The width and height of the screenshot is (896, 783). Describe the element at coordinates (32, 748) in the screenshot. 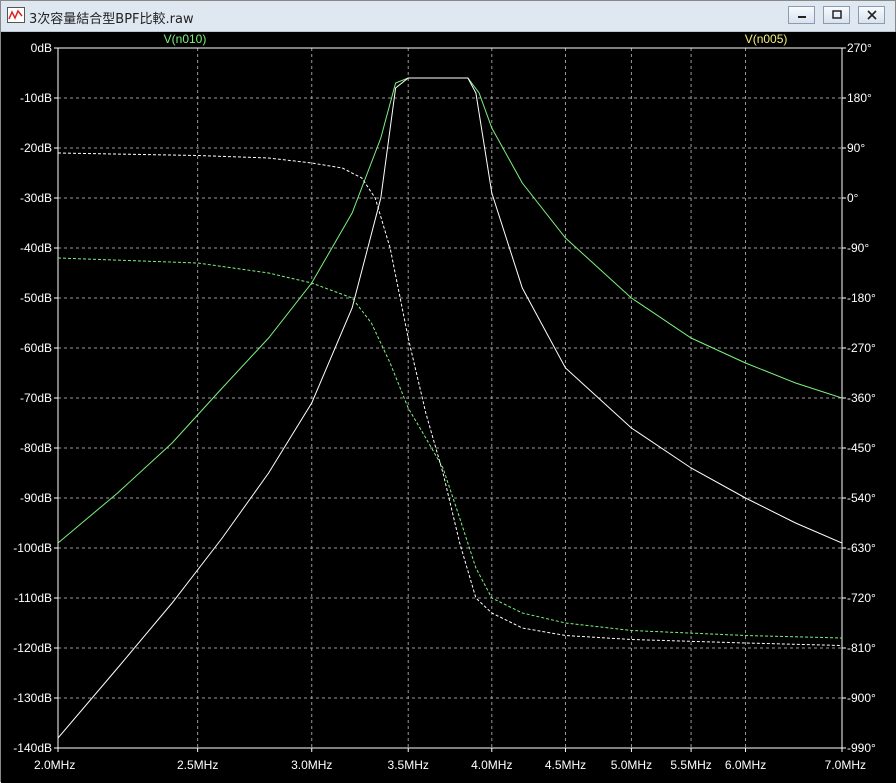

I see `y-tick-label-left: -140dB` at that location.